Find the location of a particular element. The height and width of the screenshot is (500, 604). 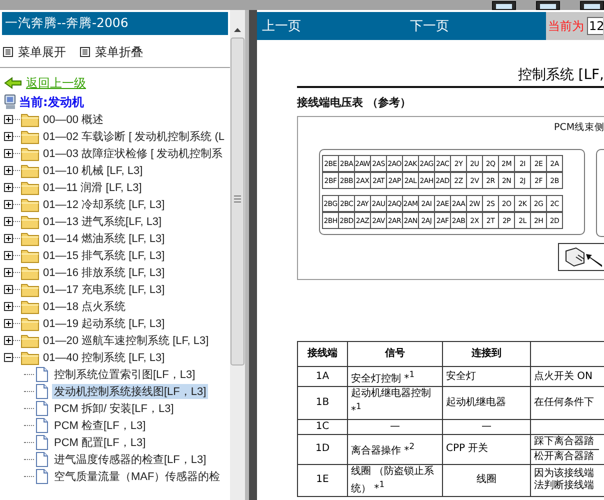

document-title: 控制系统 [LF, is located at coordinates (561, 75).